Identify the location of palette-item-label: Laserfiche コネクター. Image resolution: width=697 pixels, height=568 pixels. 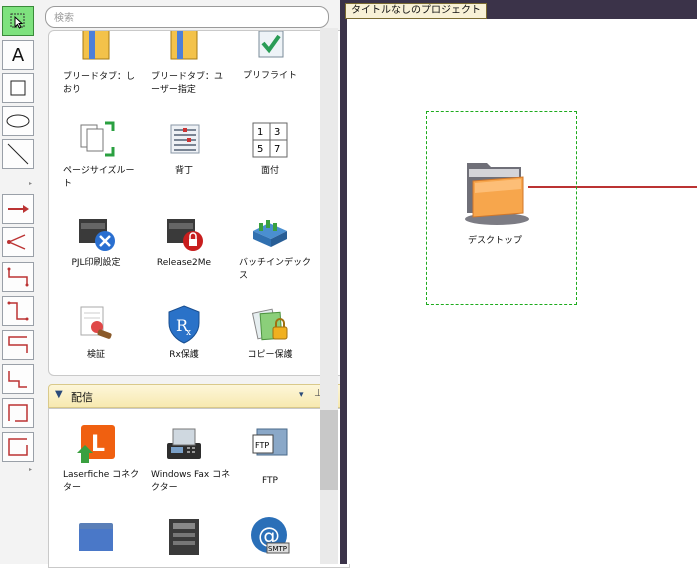
(101, 481).